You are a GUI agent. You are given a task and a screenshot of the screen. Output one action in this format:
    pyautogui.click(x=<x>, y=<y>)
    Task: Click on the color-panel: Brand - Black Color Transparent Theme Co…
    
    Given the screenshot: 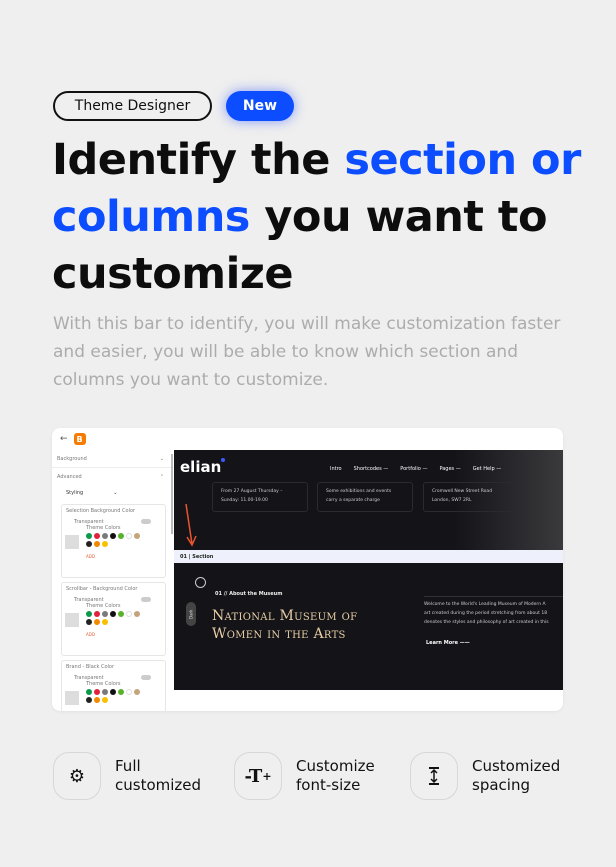 What is the action you would take?
    pyautogui.click(x=113, y=685)
    